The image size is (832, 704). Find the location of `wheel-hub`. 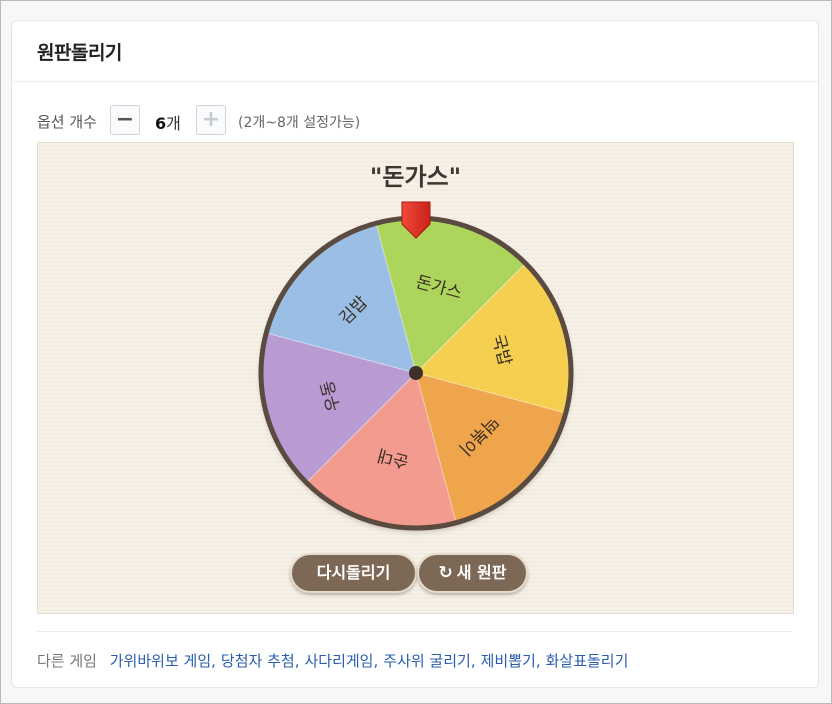

wheel-hub is located at coordinates (416, 373).